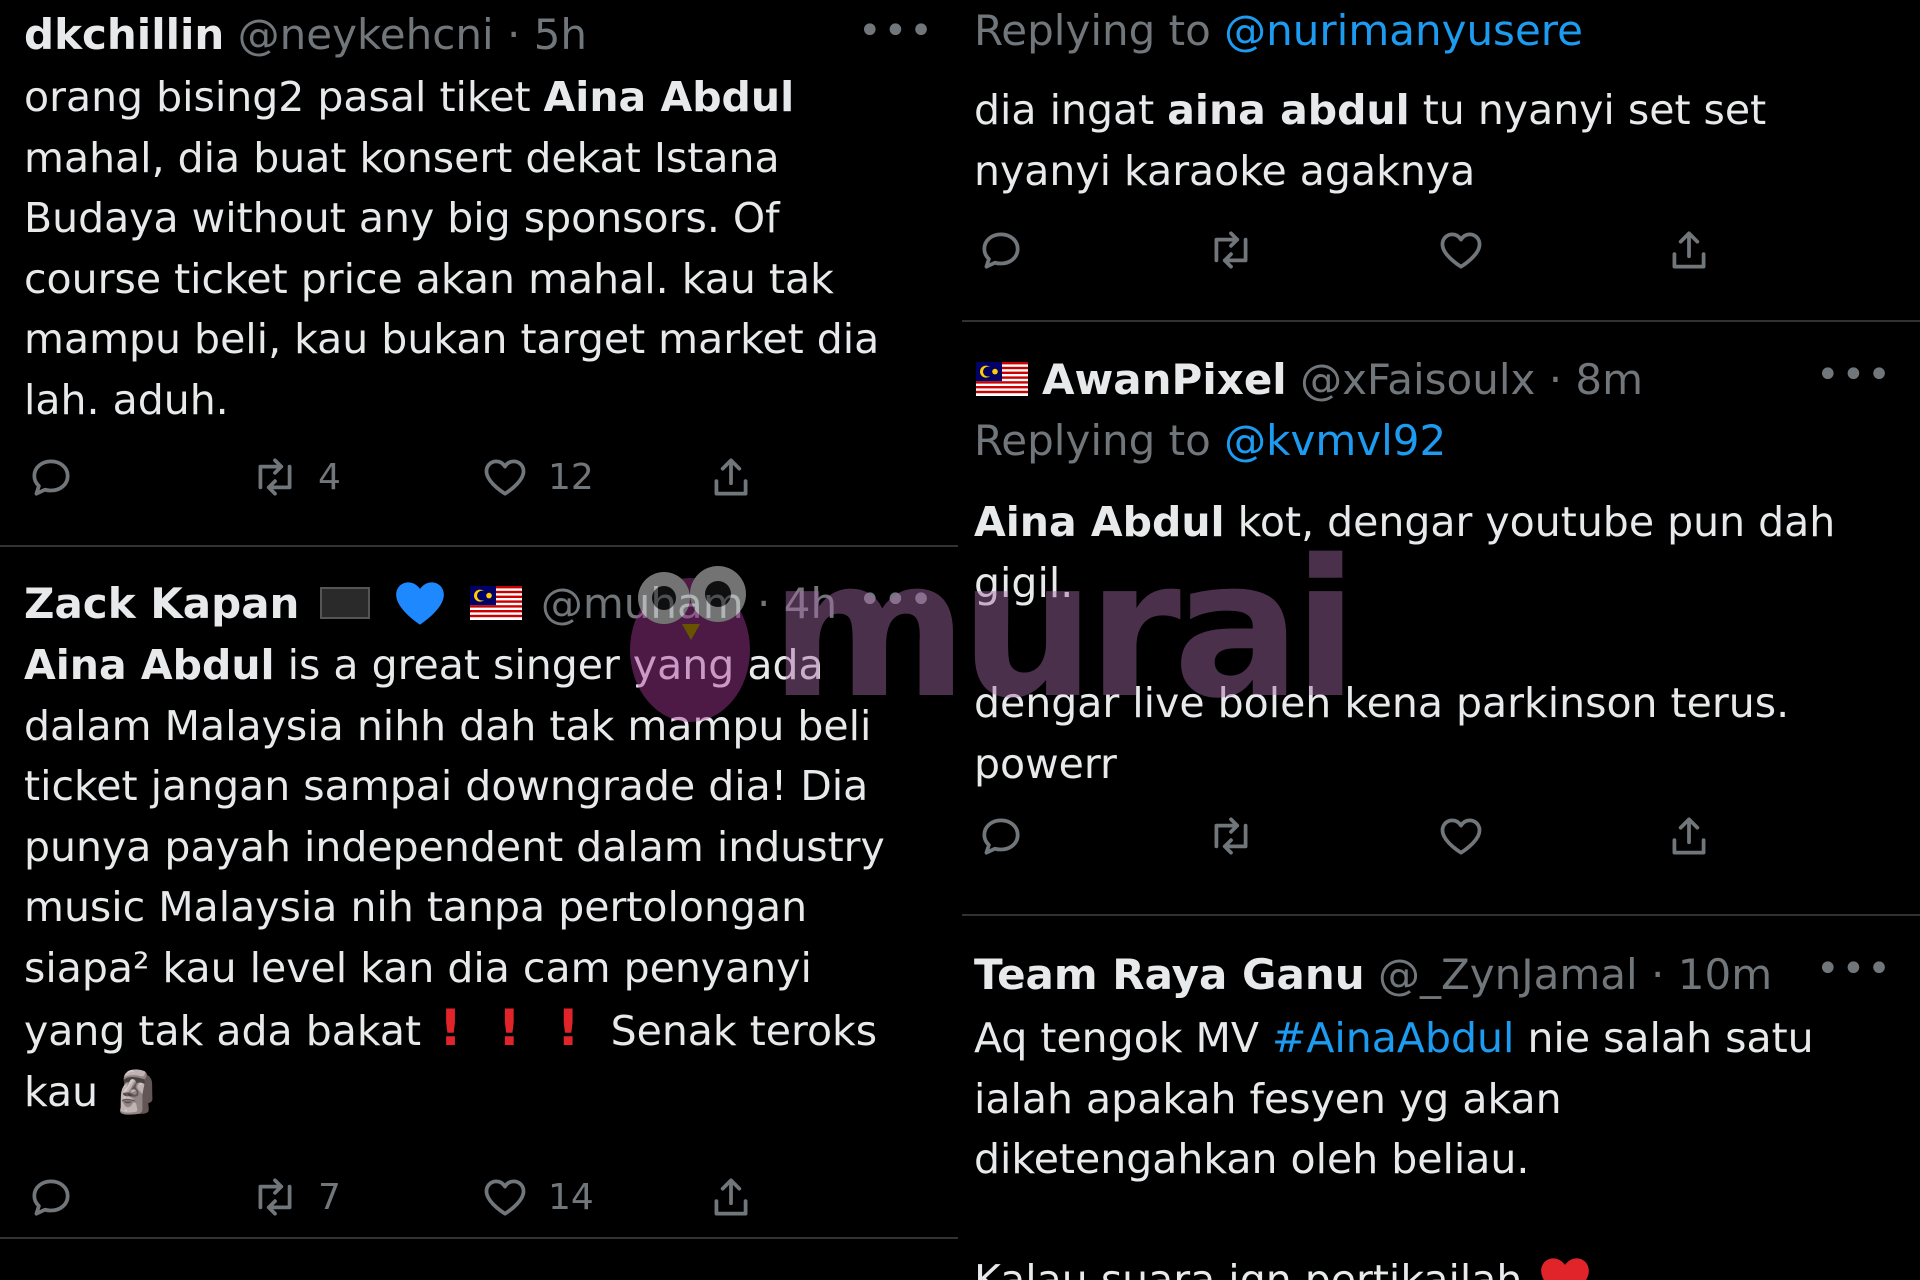 This screenshot has height=1280, width=1920. Describe the element at coordinates (124, 34) in the screenshot. I see `display-name: dkchillin` at that location.